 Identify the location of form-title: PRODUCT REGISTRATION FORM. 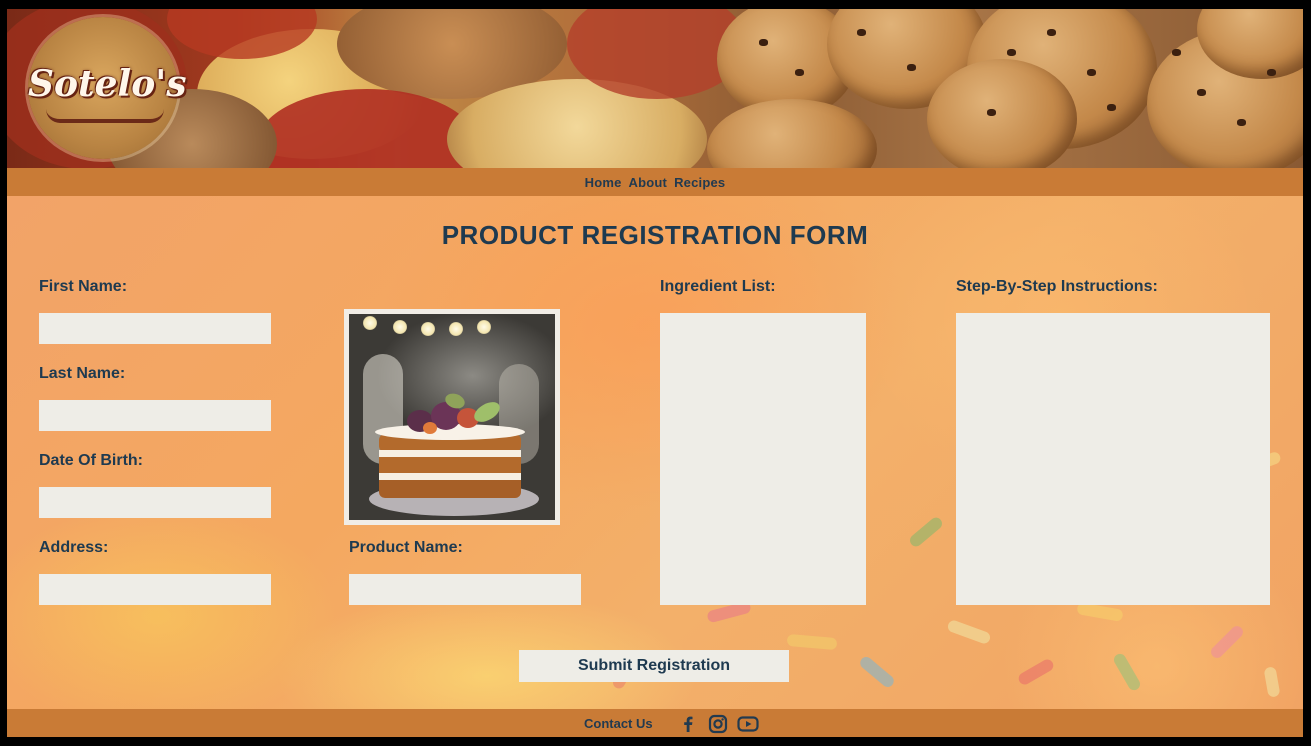
(655, 235).